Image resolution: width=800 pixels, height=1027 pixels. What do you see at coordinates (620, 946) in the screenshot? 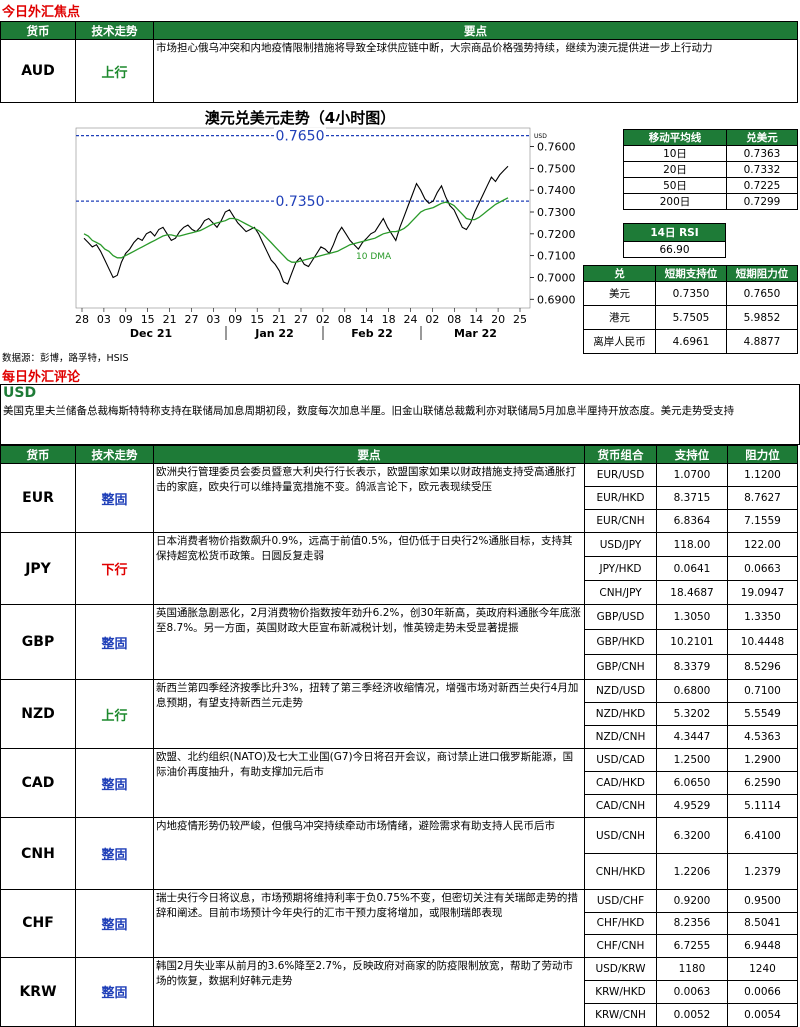
I see `review-pair: CHF/CNH` at bounding box center [620, 946].